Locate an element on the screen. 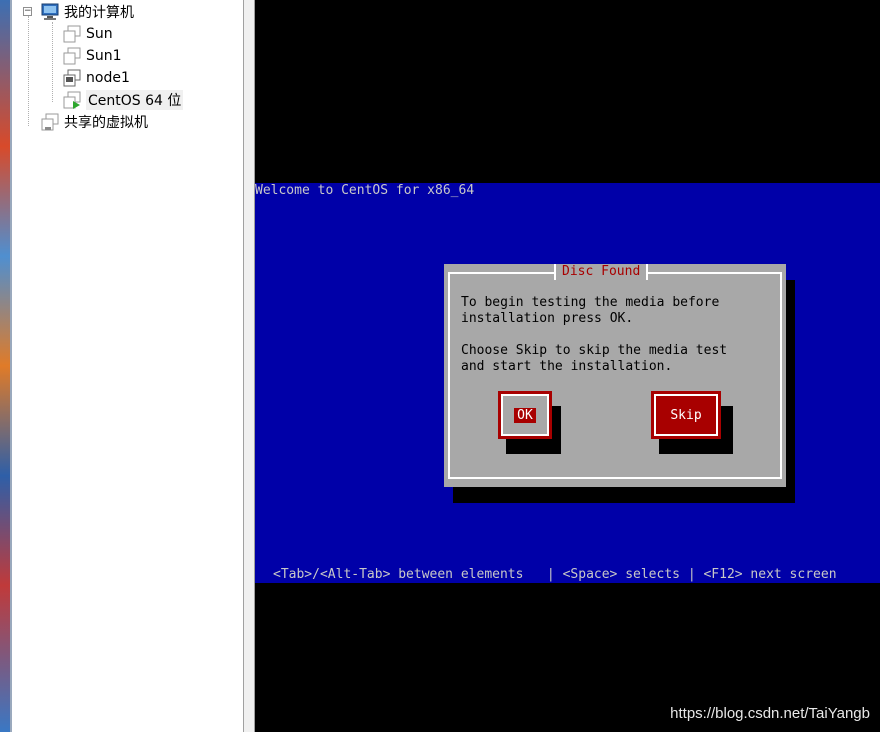 The width and height of the screenshot is (880, 732). tree-item-my-computer: − 我的计算机 is located at coordinates (127, 12).